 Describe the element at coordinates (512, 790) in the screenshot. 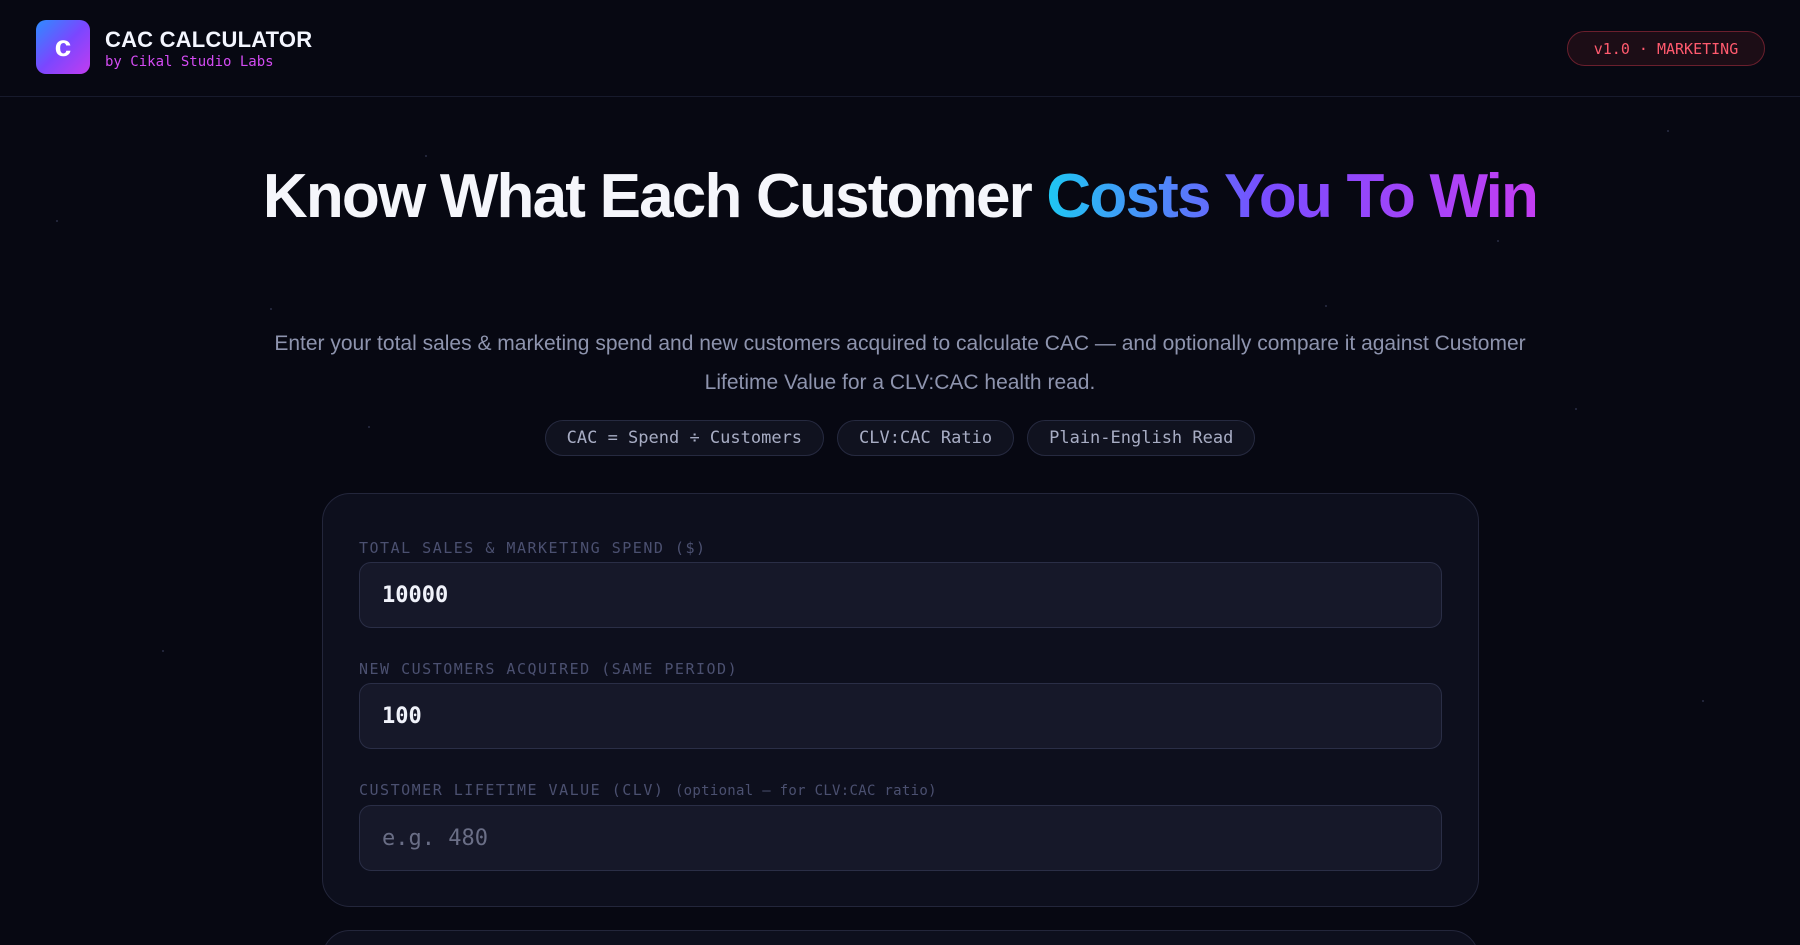

I see `clv-label: CUSTOMER LIFETIME VALUE (CLV)` at that location.